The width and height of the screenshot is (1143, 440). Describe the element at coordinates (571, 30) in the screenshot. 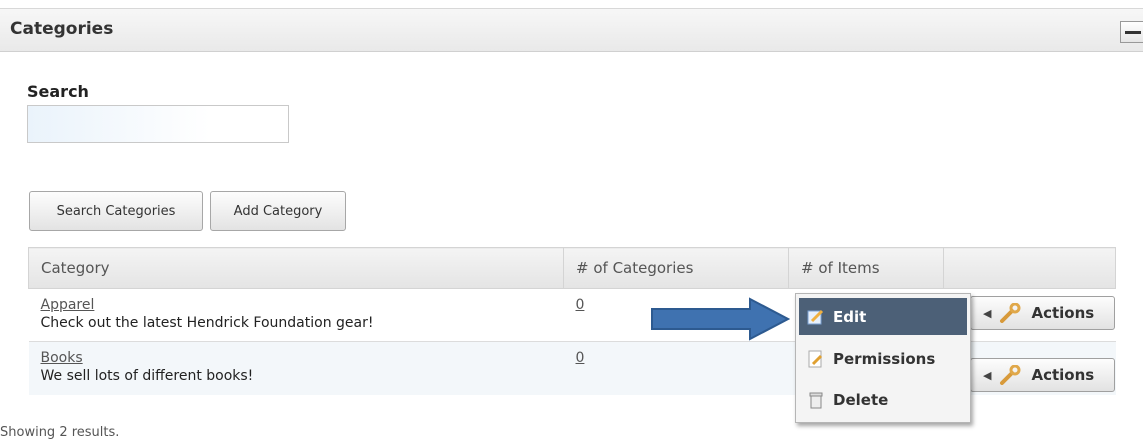

I see `panel-header: Categories` at that location.